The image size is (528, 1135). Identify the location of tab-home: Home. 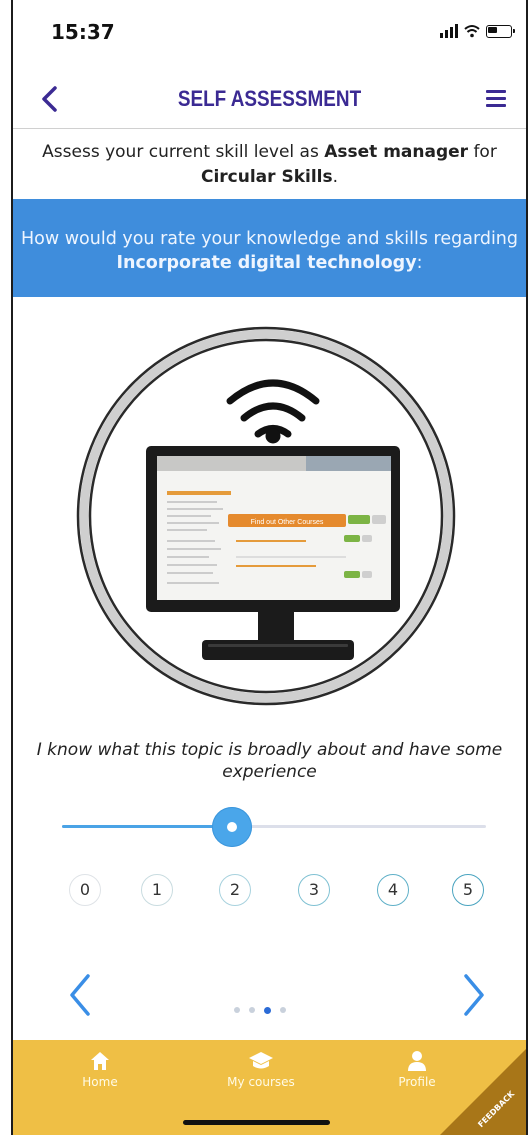
(100, 1069).